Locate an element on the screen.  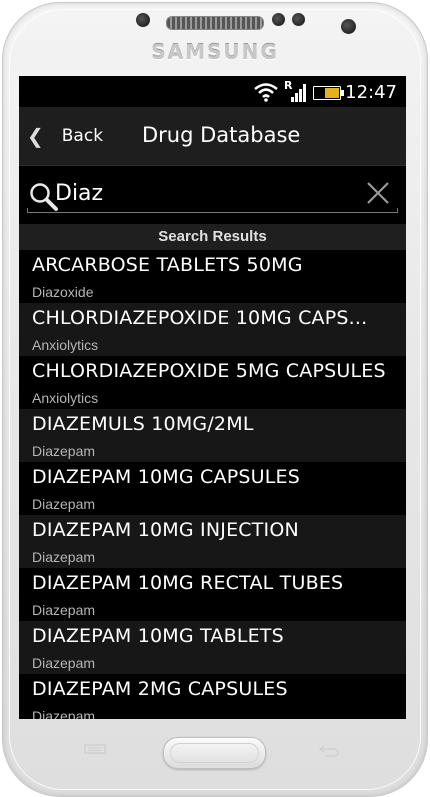
list-item: ARCARBOSE TABLETS 50MG Diazoxide is located at coordinates (212, 276).